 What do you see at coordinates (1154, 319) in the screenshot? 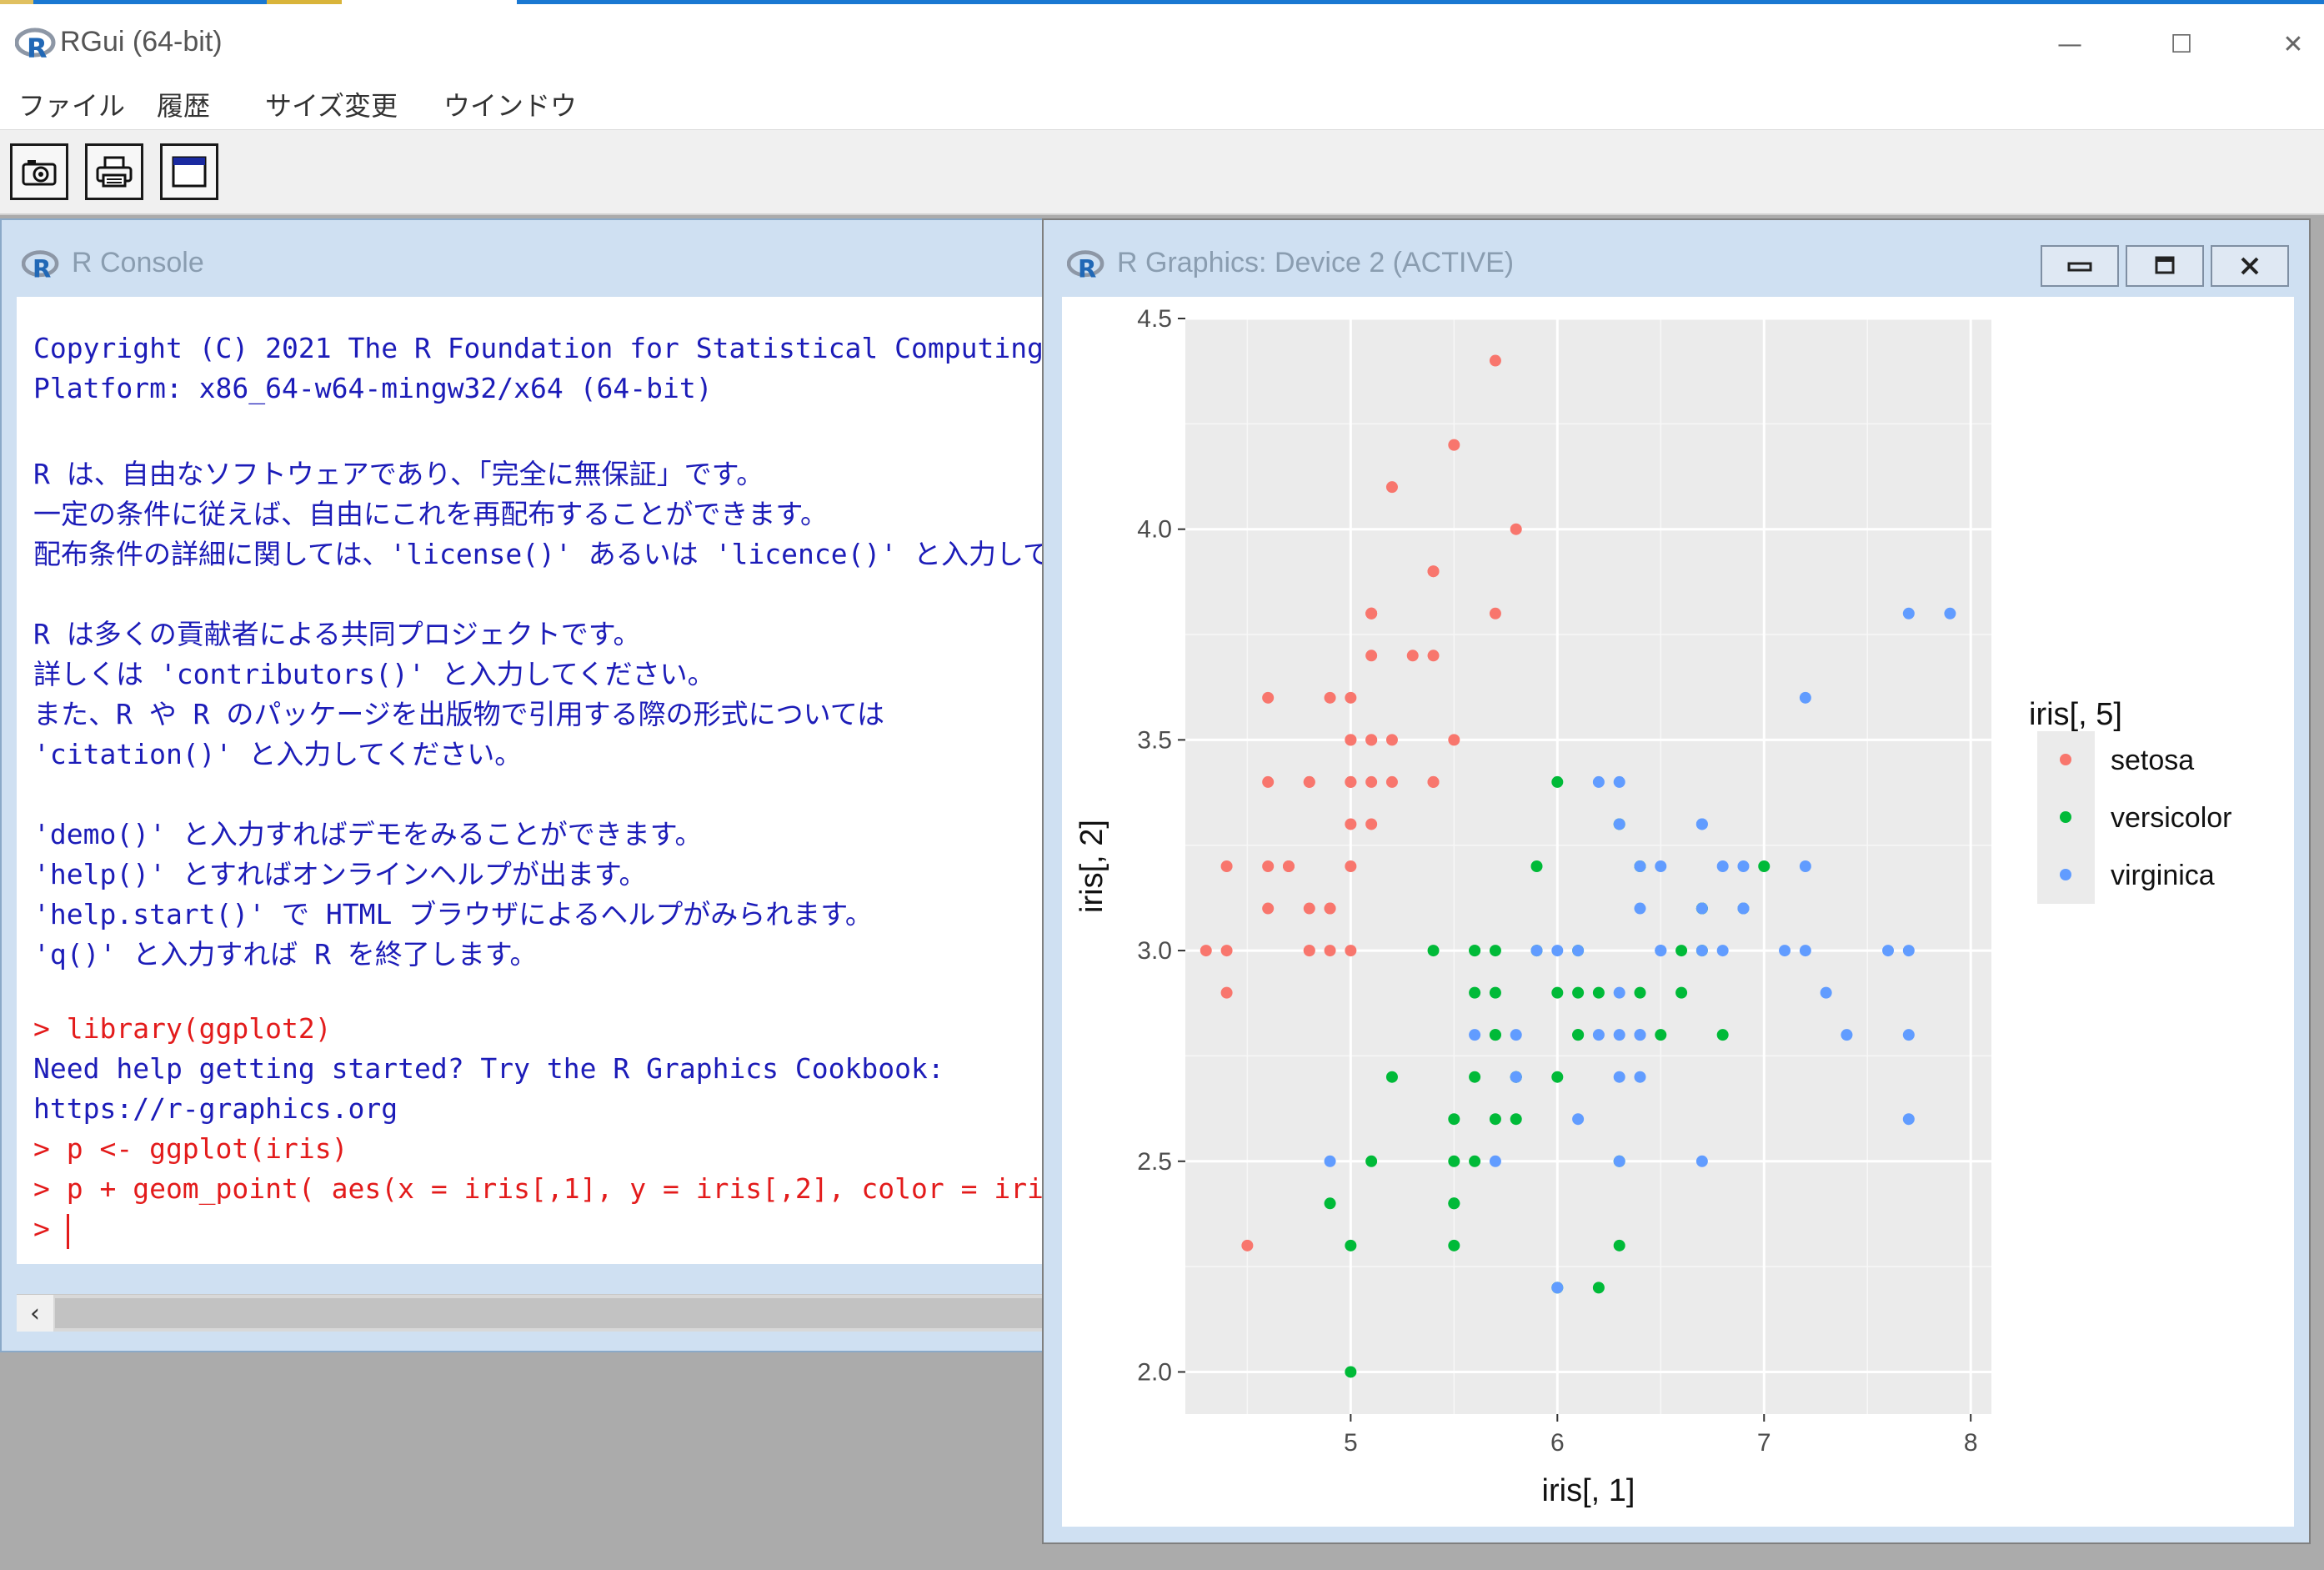
I see `y-tick-label: 4.5` at bounding box center [1154, 319].